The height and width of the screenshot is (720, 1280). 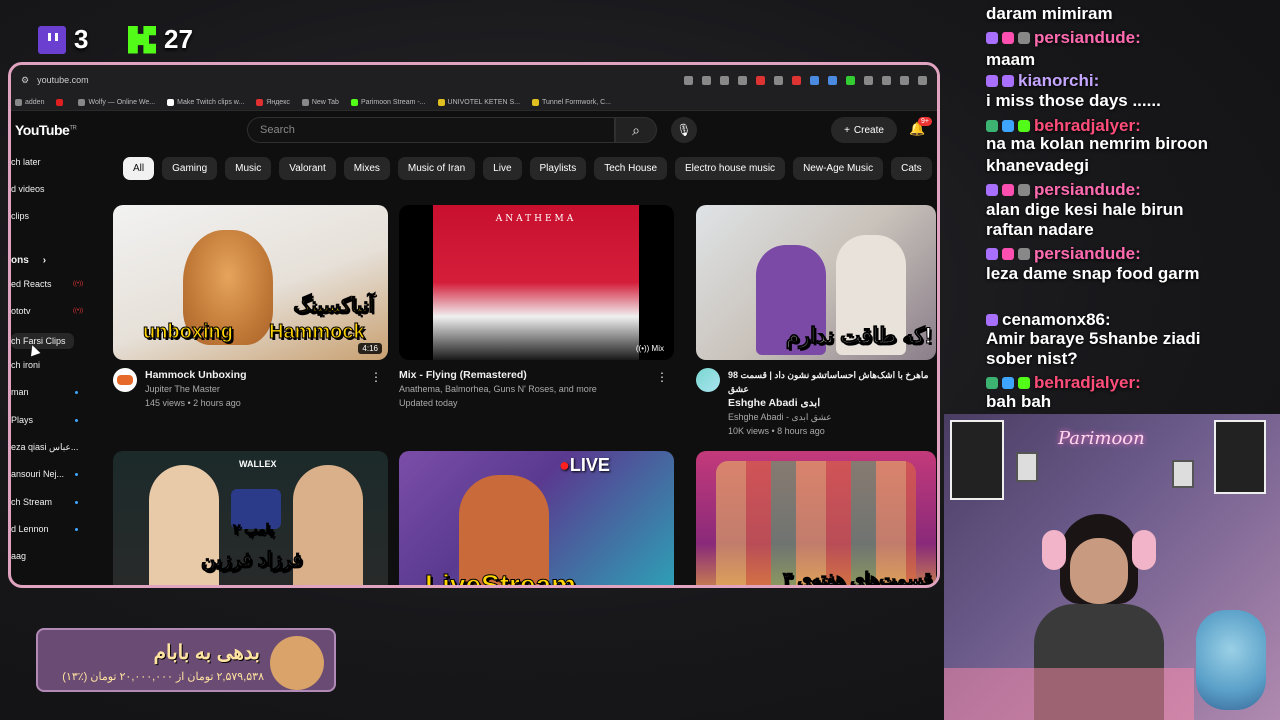 What do you see at coordinates (46, 130) in the screenshot?
I see `youtube-logo: YouTubeTR` at bounding box center [46, 130].